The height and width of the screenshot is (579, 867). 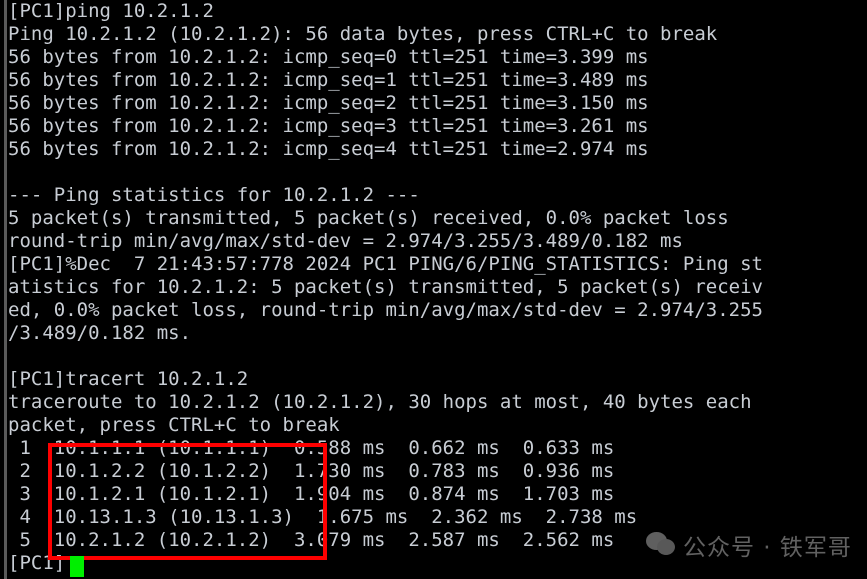 I want to click on terminal-line: [PC1]tracert 10.2.1.2, so click(x=128, y=379).